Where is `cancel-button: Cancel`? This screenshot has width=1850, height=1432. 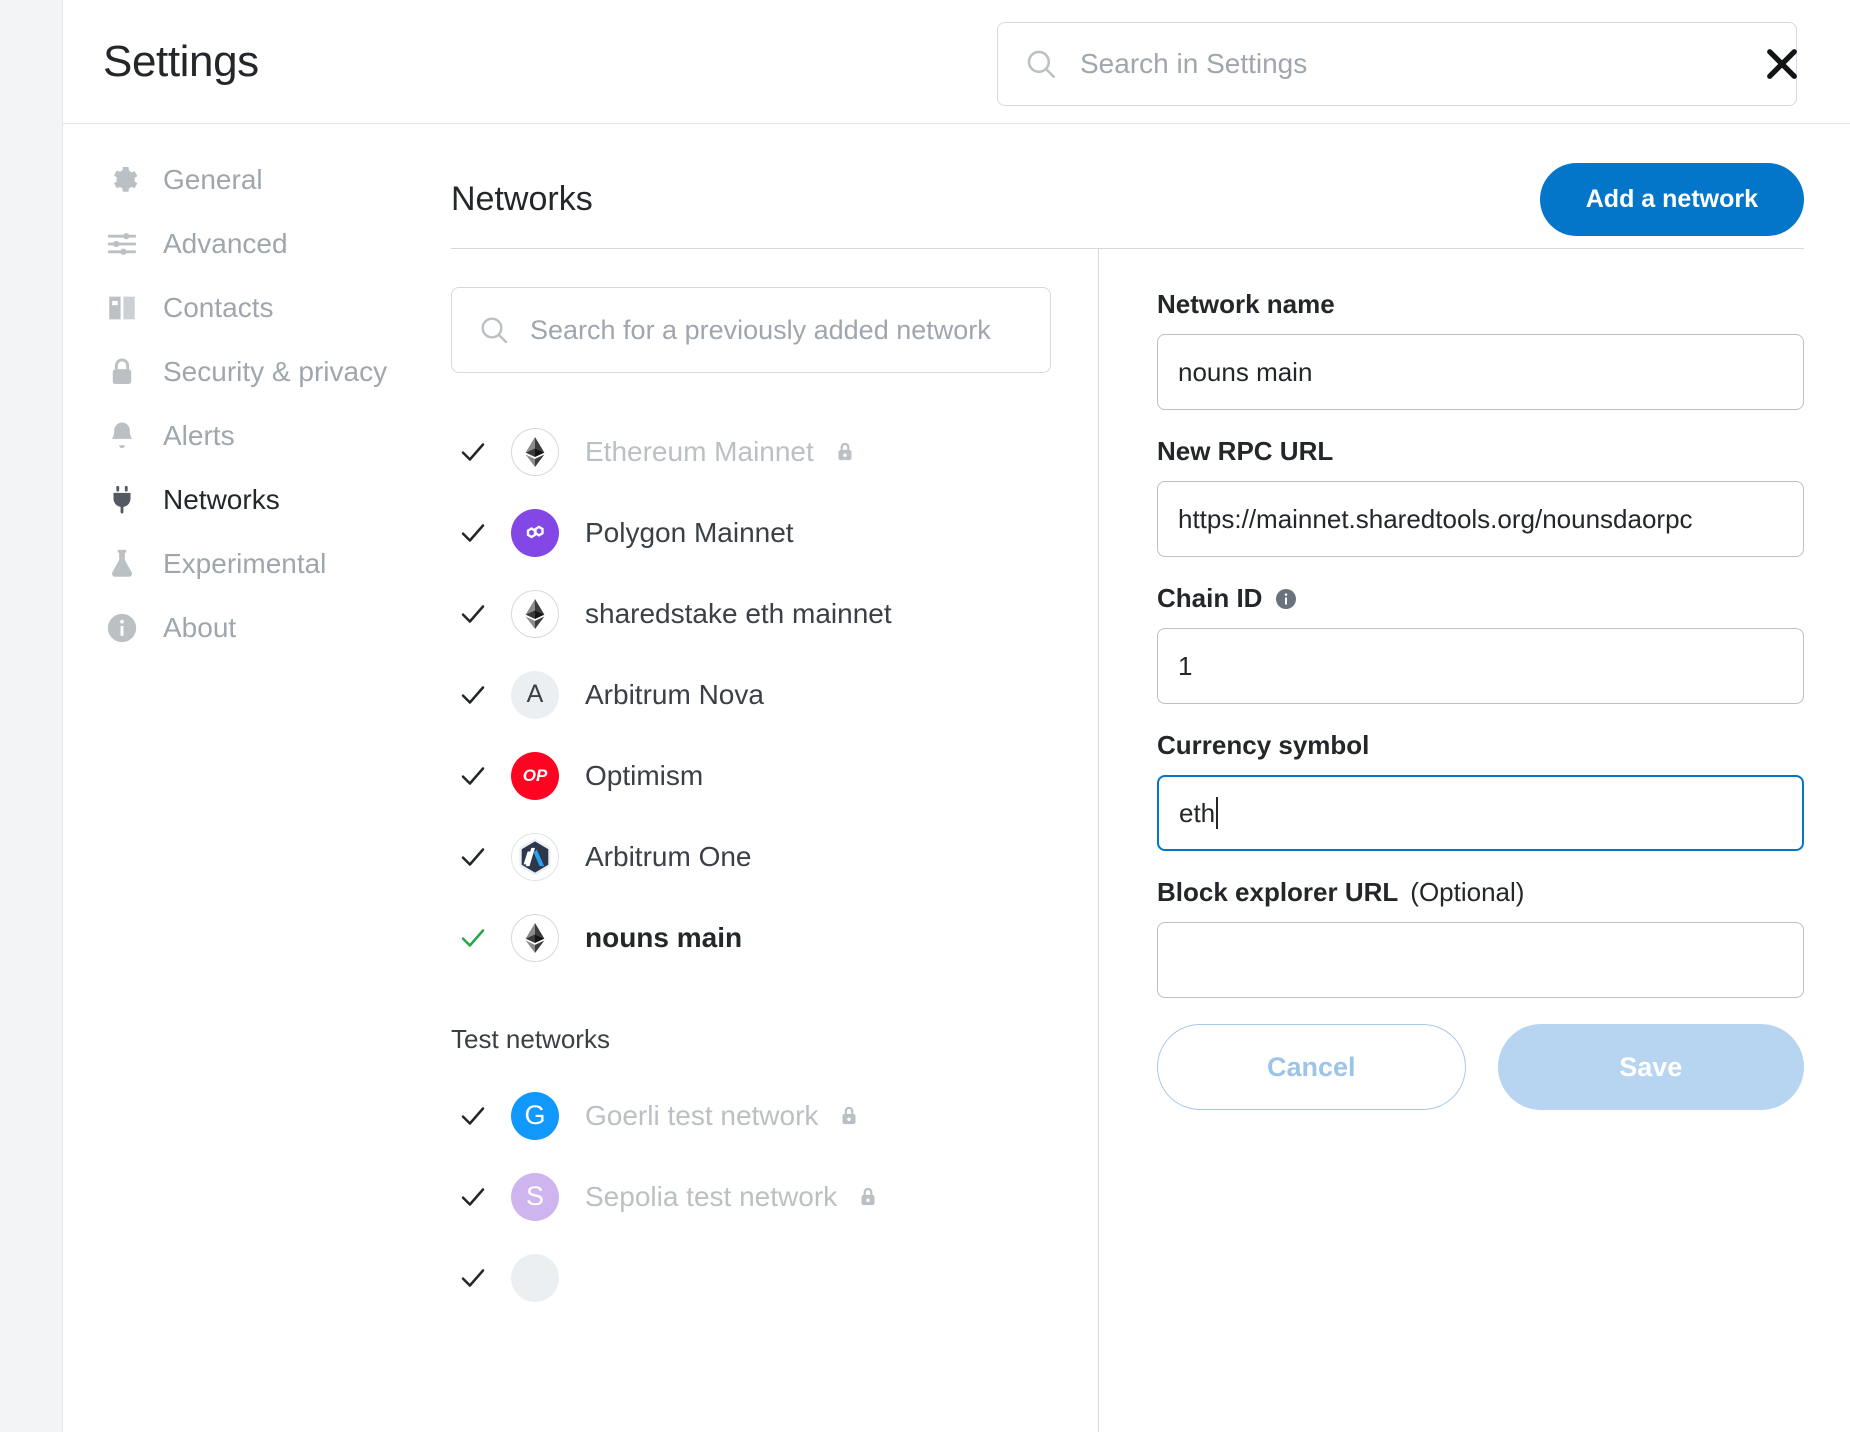
cancel-button: Cancel is located at coordinates (1311, 1067).